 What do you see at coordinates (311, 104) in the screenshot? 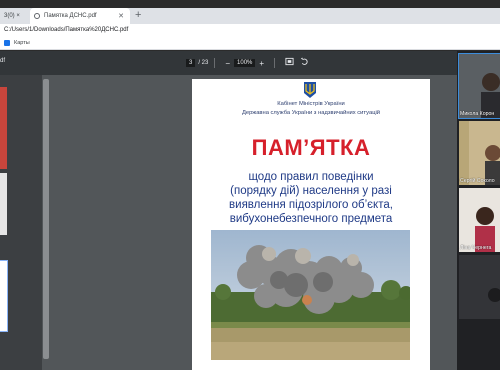
I see `org-cabinet: Кабінет Міністрів України` at bounding box center [311, 104].